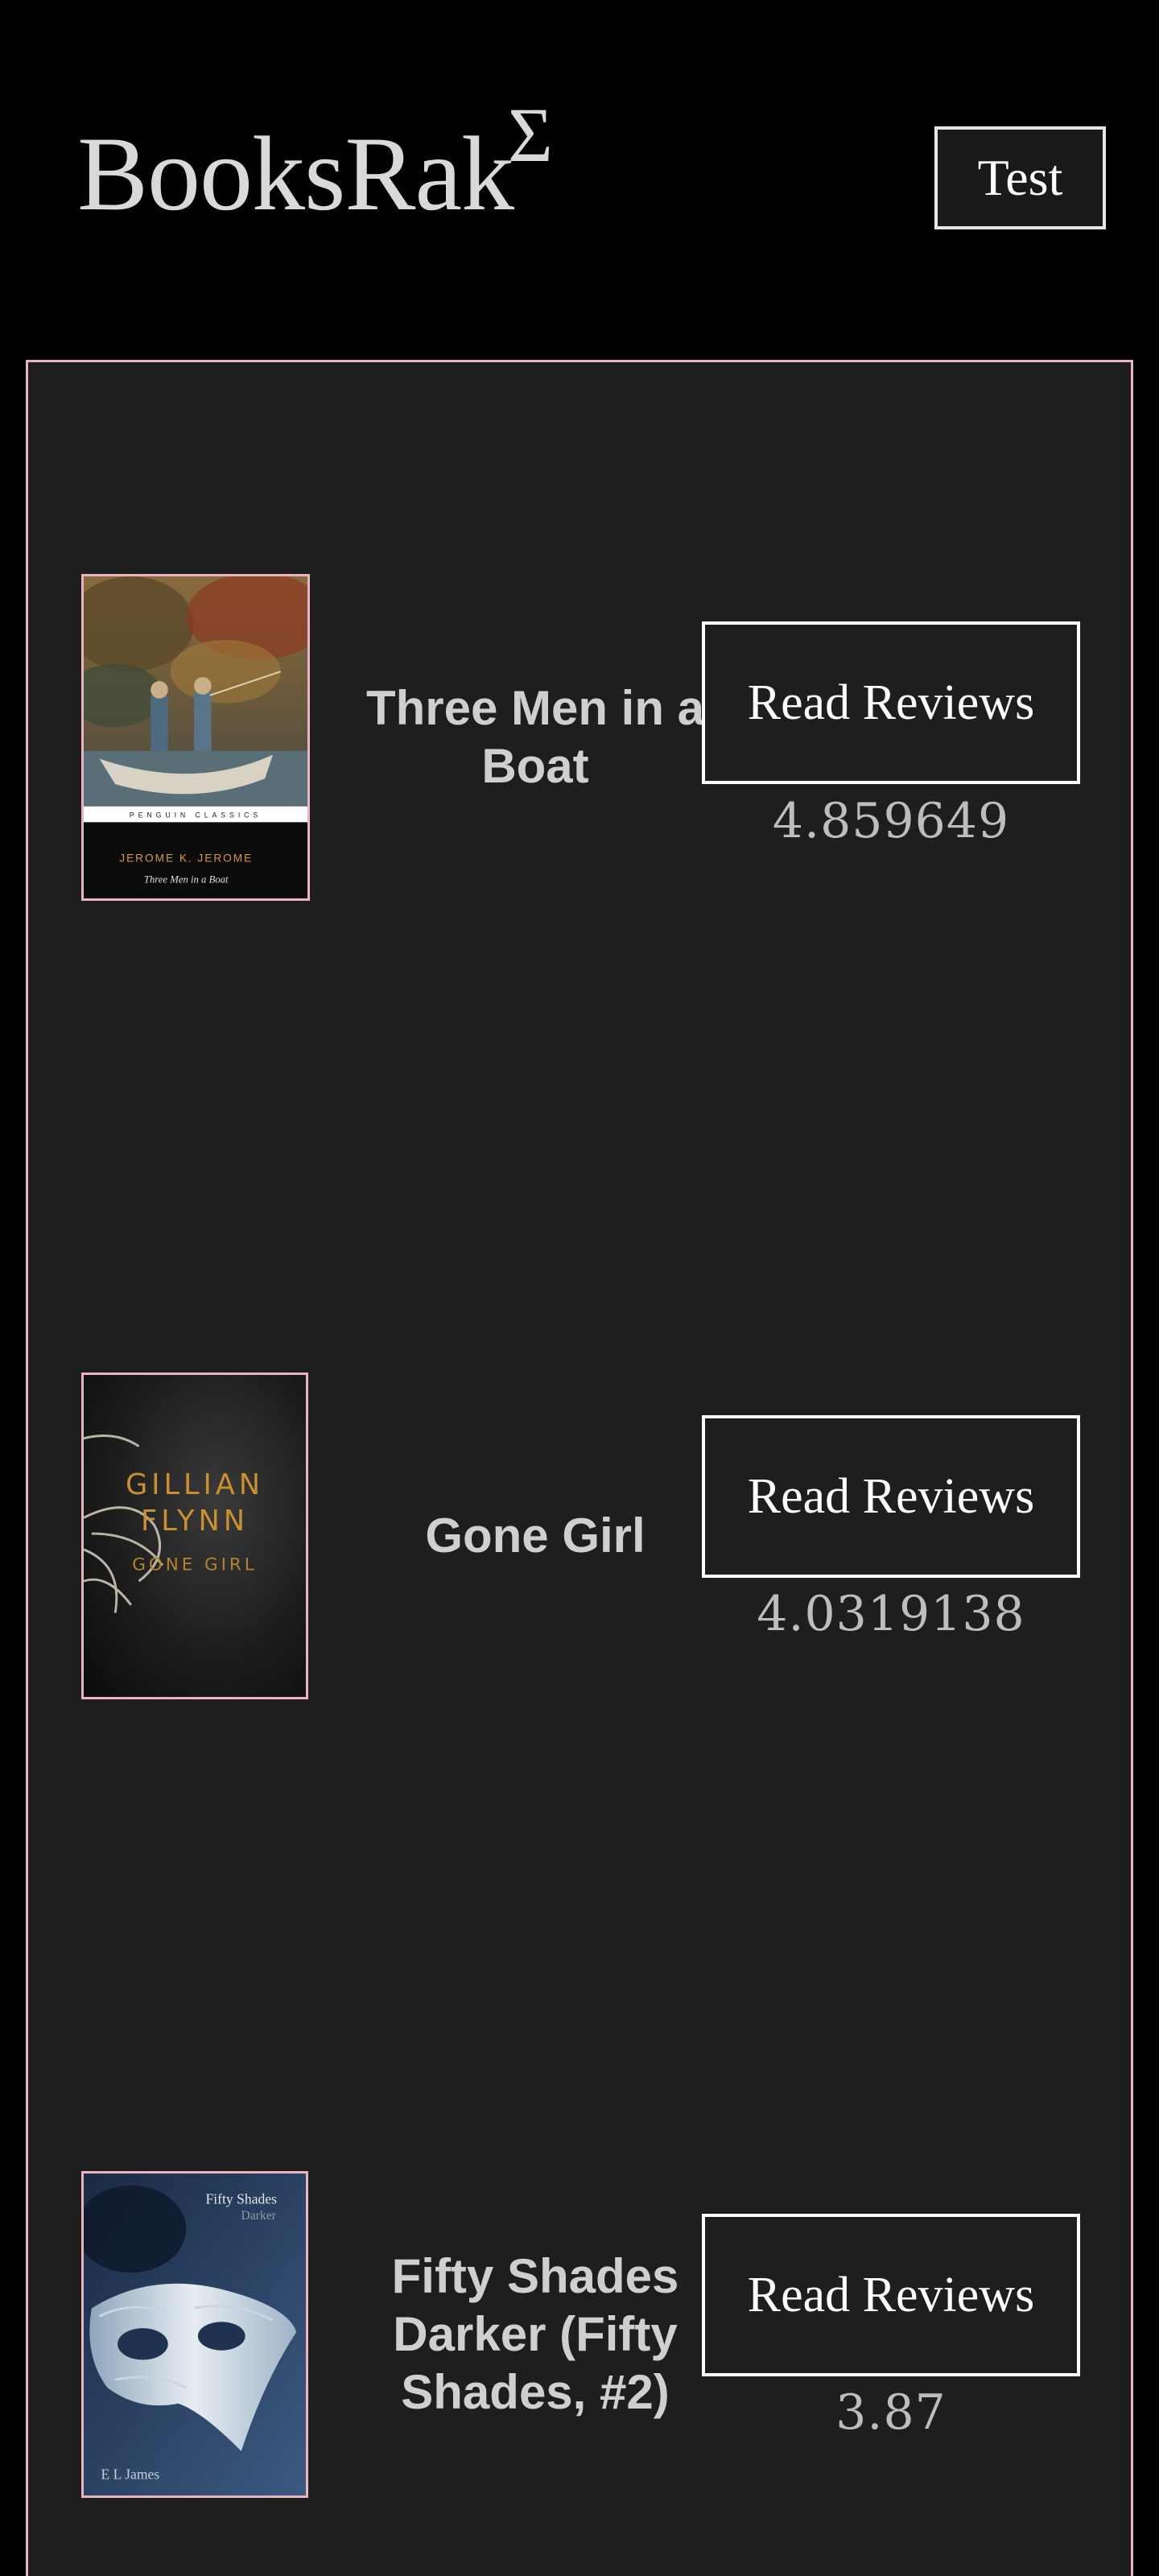 This screenshot has height=2576, width=1159. What do you see at coordinates (579, 180) in the screenshot?
I see `site-header: BooksRak Σ Test` at bounding box center [579, 180].